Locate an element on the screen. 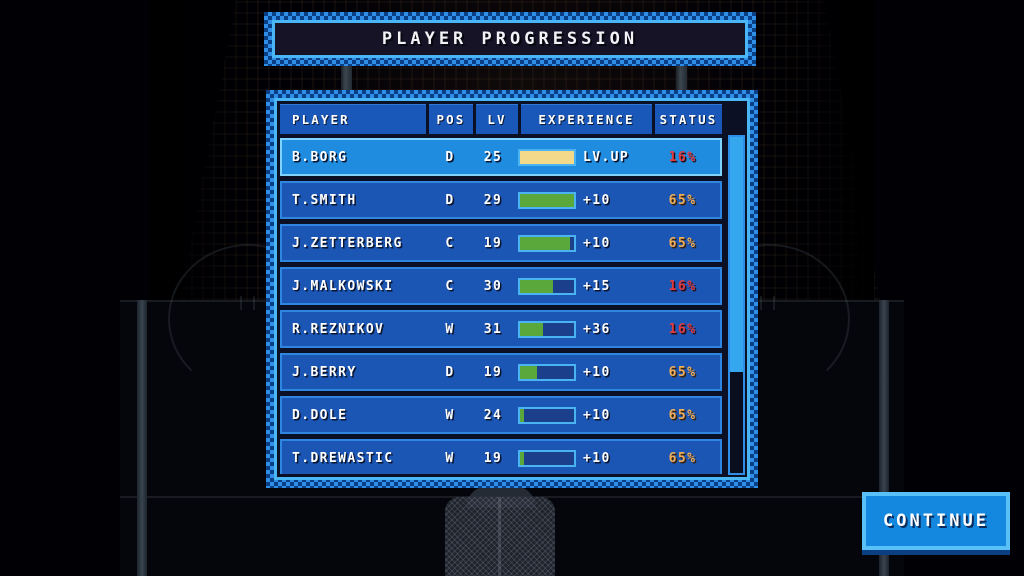 Image resolution: width=1024 pixels, height=576 pixels. cell-player-name: T.DREWASTIC is located at coordinates (343, 458).